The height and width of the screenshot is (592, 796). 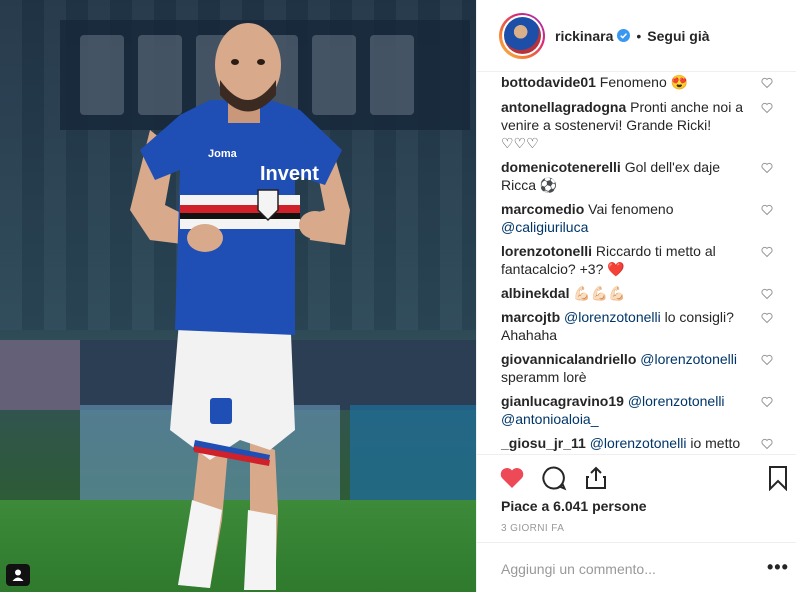 I want to click on like-heart-icon, so click(x=512, y=478).